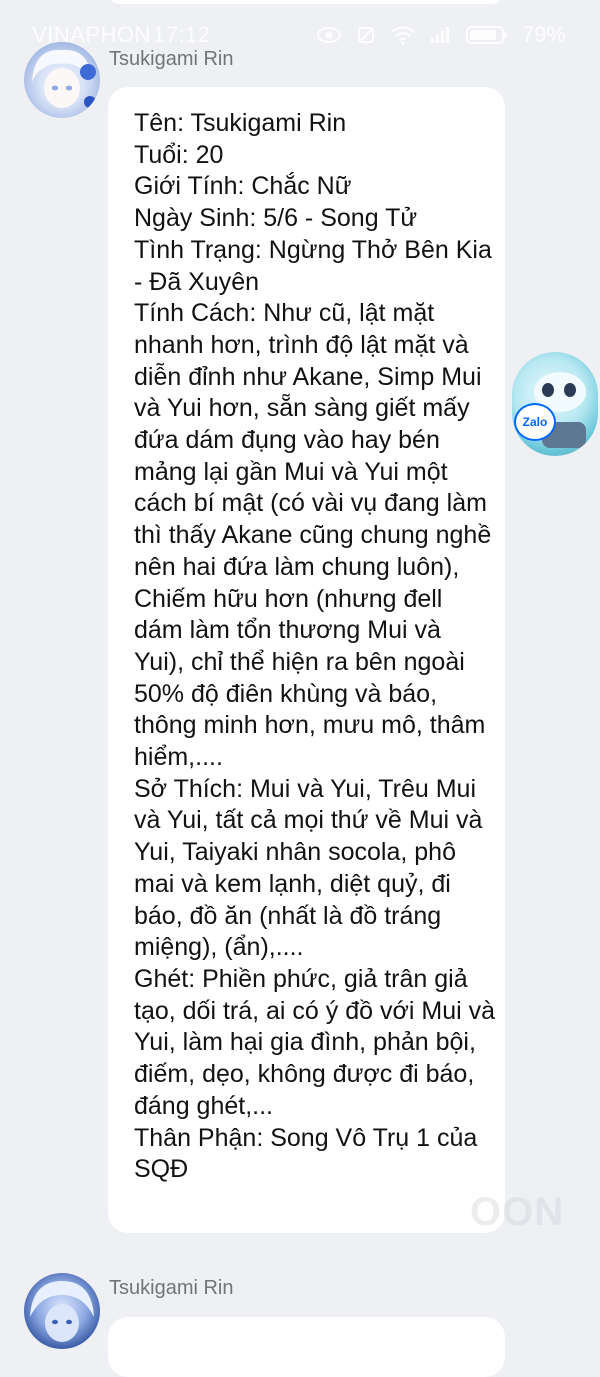  Describe the element at coordinates (181, 34) in the screenshot. I see `status-time: 17:12` at that location.